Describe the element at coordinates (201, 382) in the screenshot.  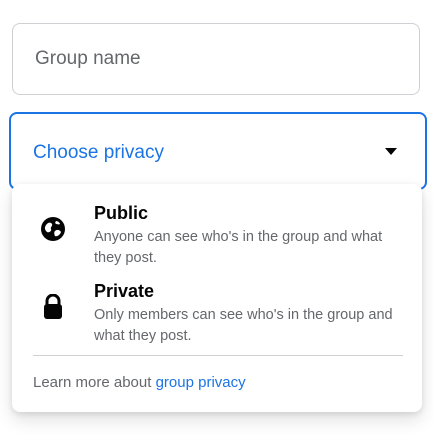
I see `group-privacy-link: group privacy` at that location.